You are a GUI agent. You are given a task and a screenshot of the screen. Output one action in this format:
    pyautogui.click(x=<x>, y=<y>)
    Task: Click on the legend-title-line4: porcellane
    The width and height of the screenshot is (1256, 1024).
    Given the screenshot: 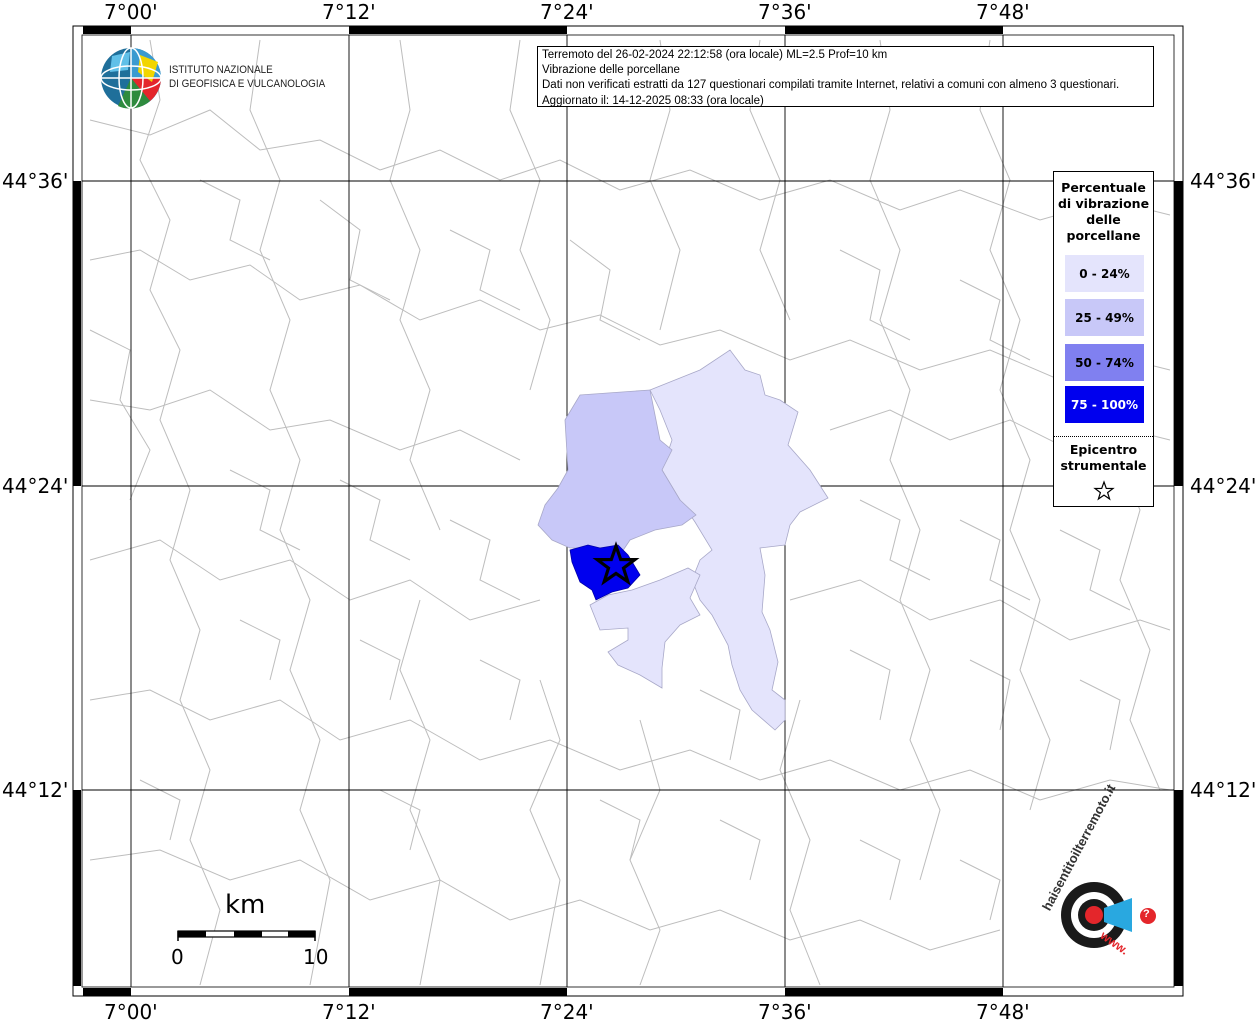 What is the action you would take?
    pyautogui.click(x=1103, y=235)
    